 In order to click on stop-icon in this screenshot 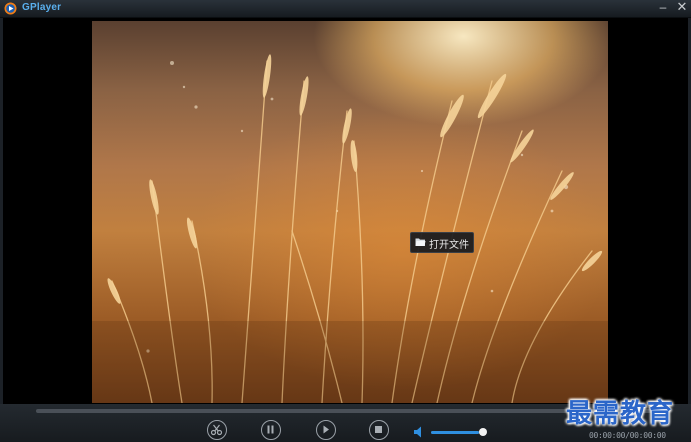, I will do `click(378, 429)`.